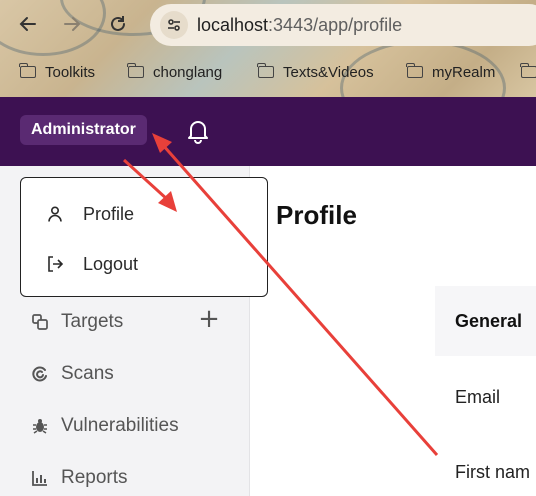 This screenshot has width=536, height=496. Describe the element at coordinates (55, 214) in the screenshot. I see `user-icon` at that location.